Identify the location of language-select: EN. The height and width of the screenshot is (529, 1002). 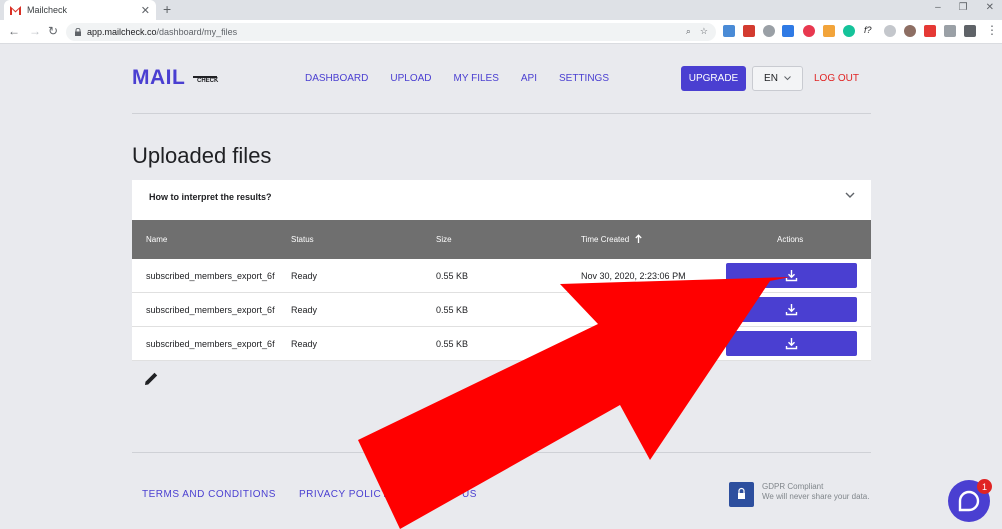
(777, 78).